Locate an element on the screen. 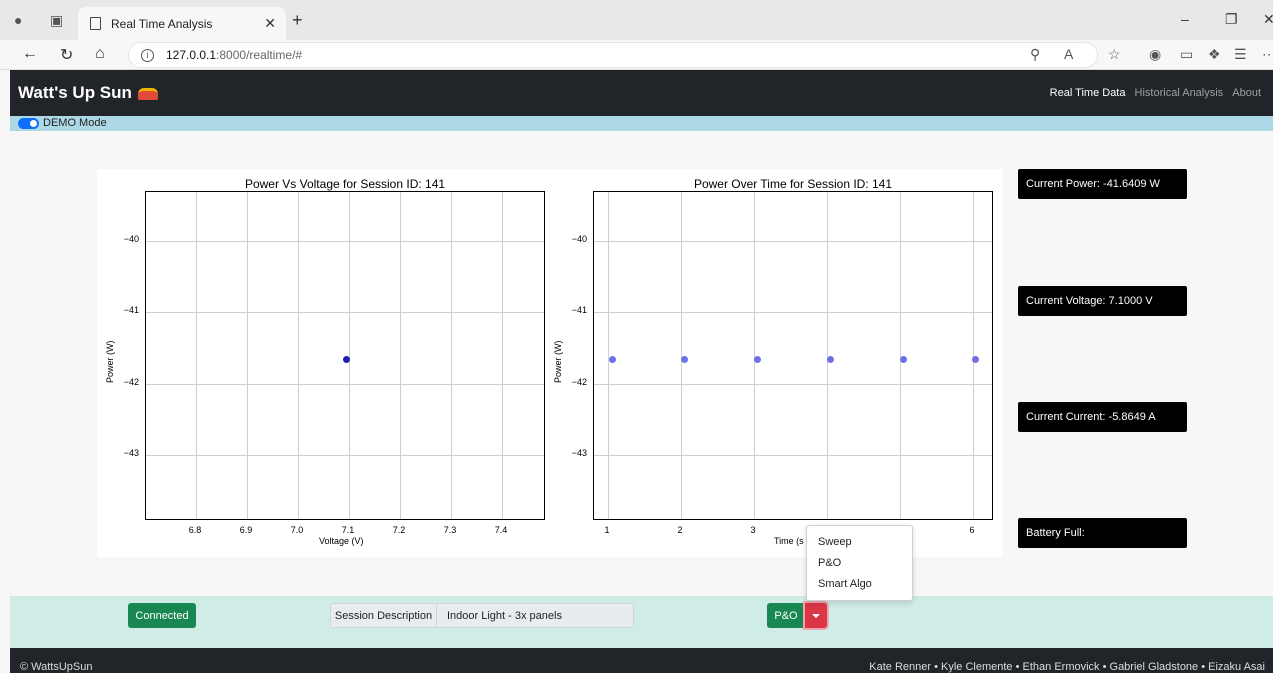 This screenshot has width=1273, height=673. plot1-xtick: 7.4 is located at coordinates (501, 530).